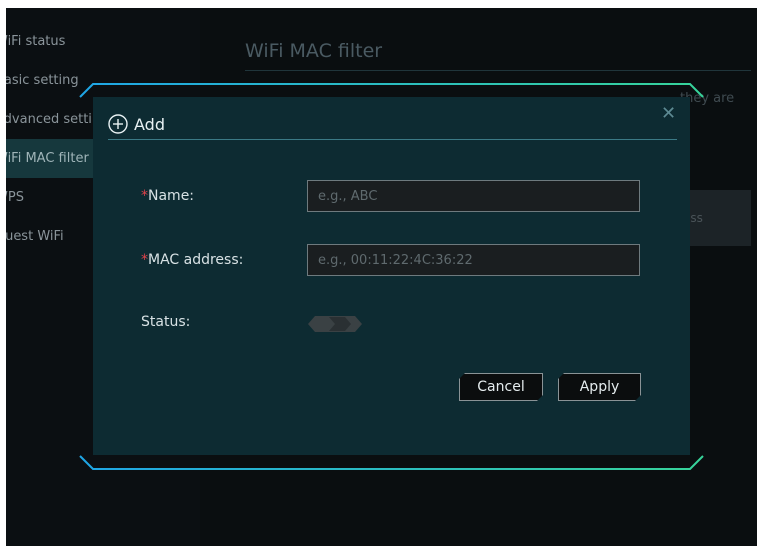 The image size is (757, 556). I want to click on cancel-button: Cancel, so click(501, 387).